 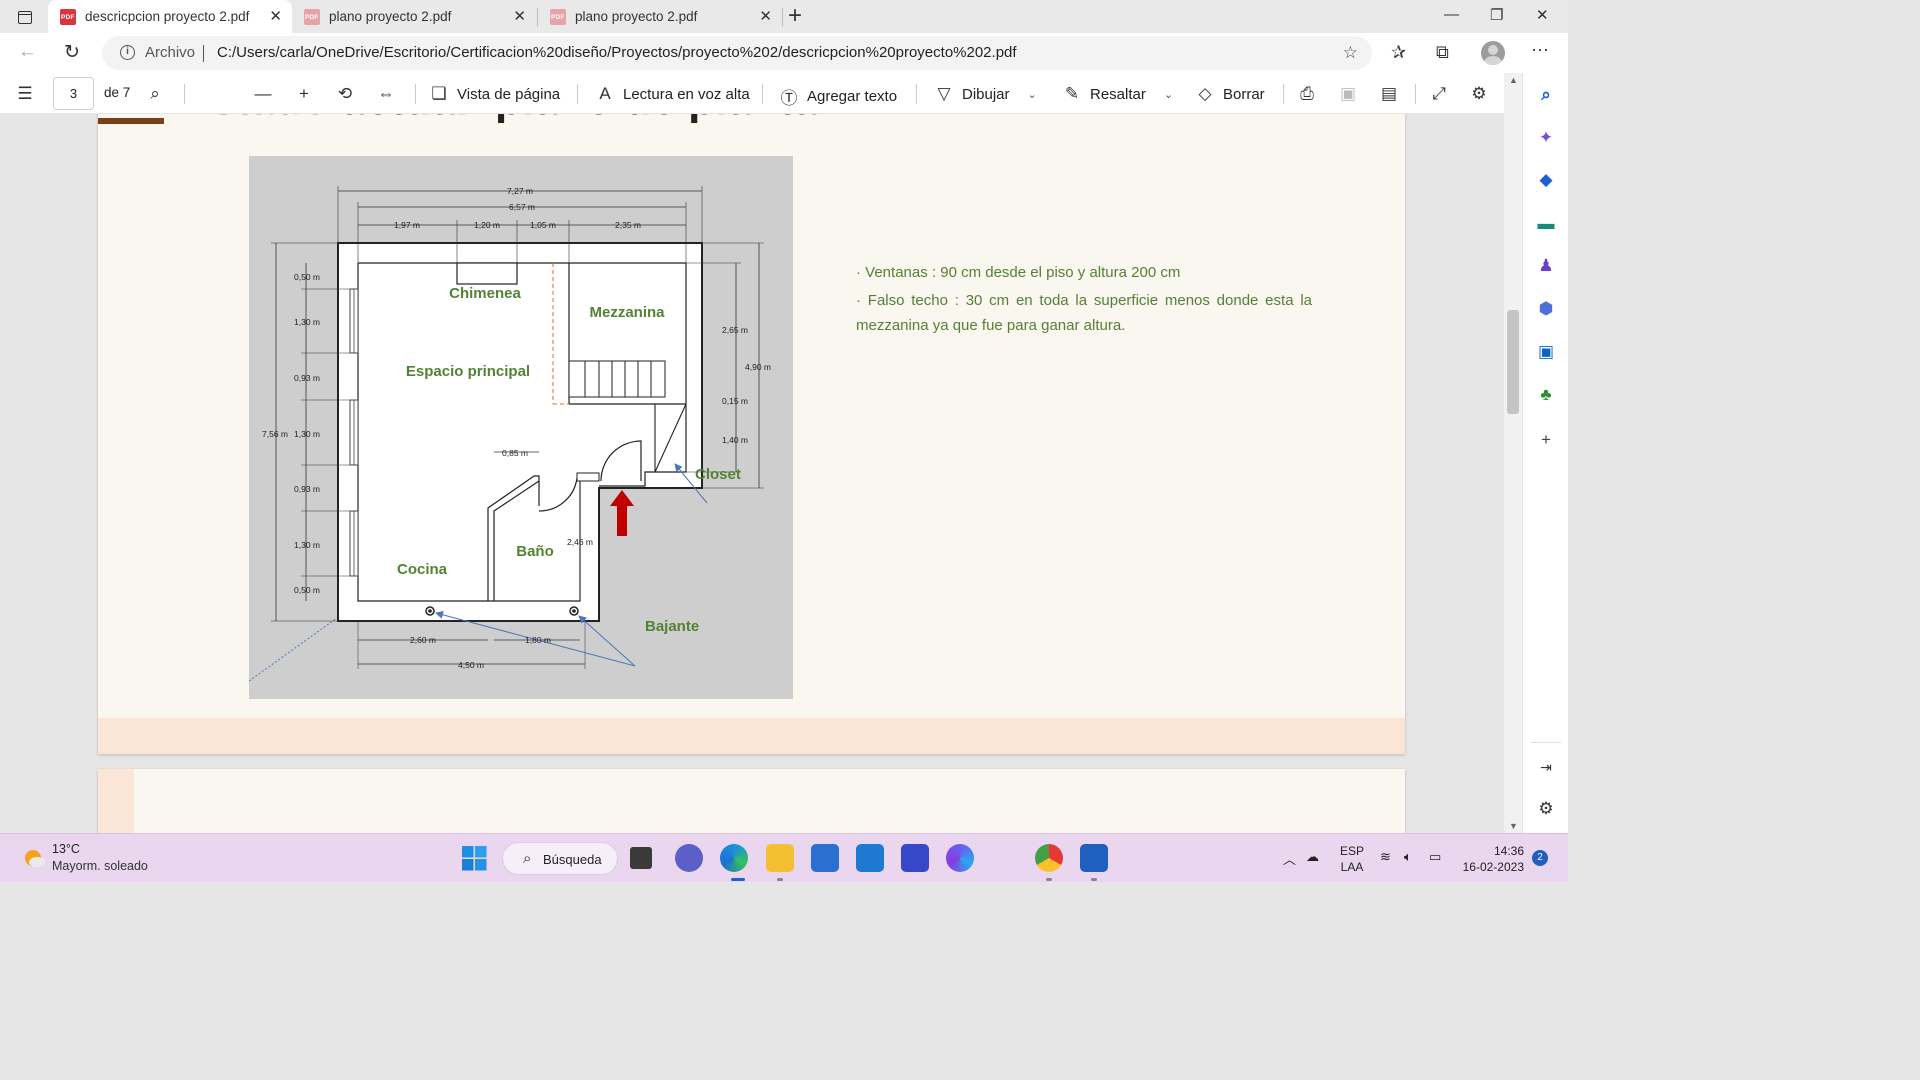 I want to click on scroll-up-icon: ▲, so click(x=1513, y=80).